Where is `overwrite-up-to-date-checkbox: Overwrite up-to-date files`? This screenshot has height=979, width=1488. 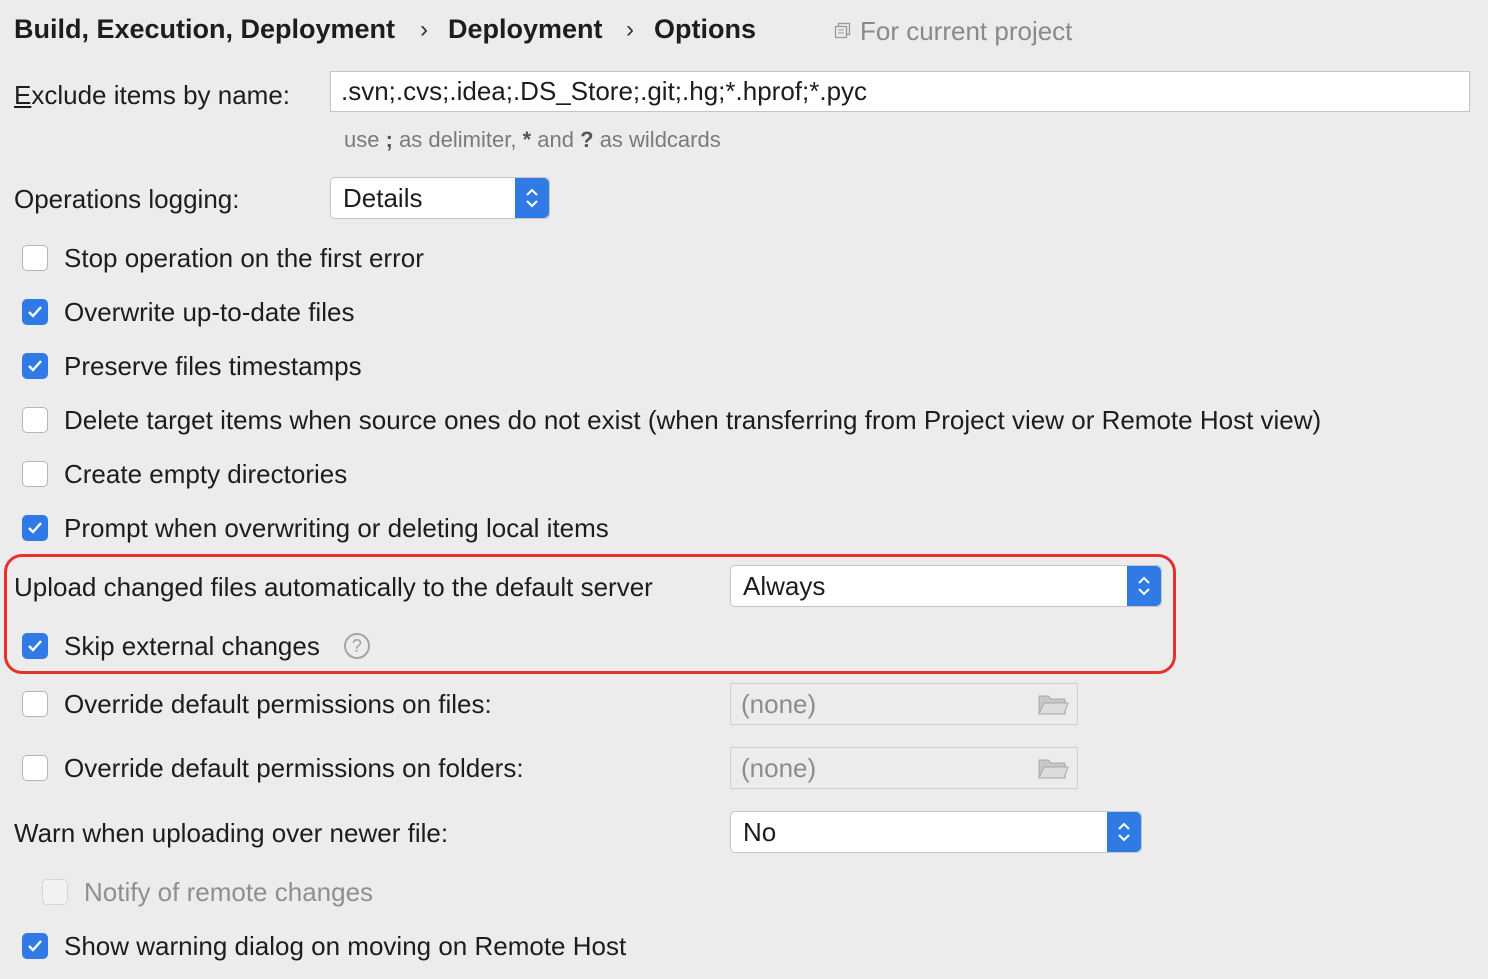
overwrite-up-to-date-checkbox: Overwrite up-to-date files is located at coordinates (188, 312).